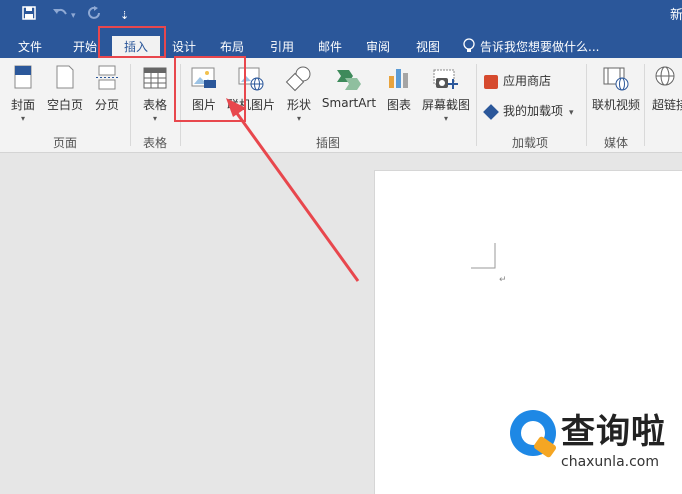 This screenshot has width=682, height=494. I want to click on watermark-url: chaxunla.com, so click(610, 462).